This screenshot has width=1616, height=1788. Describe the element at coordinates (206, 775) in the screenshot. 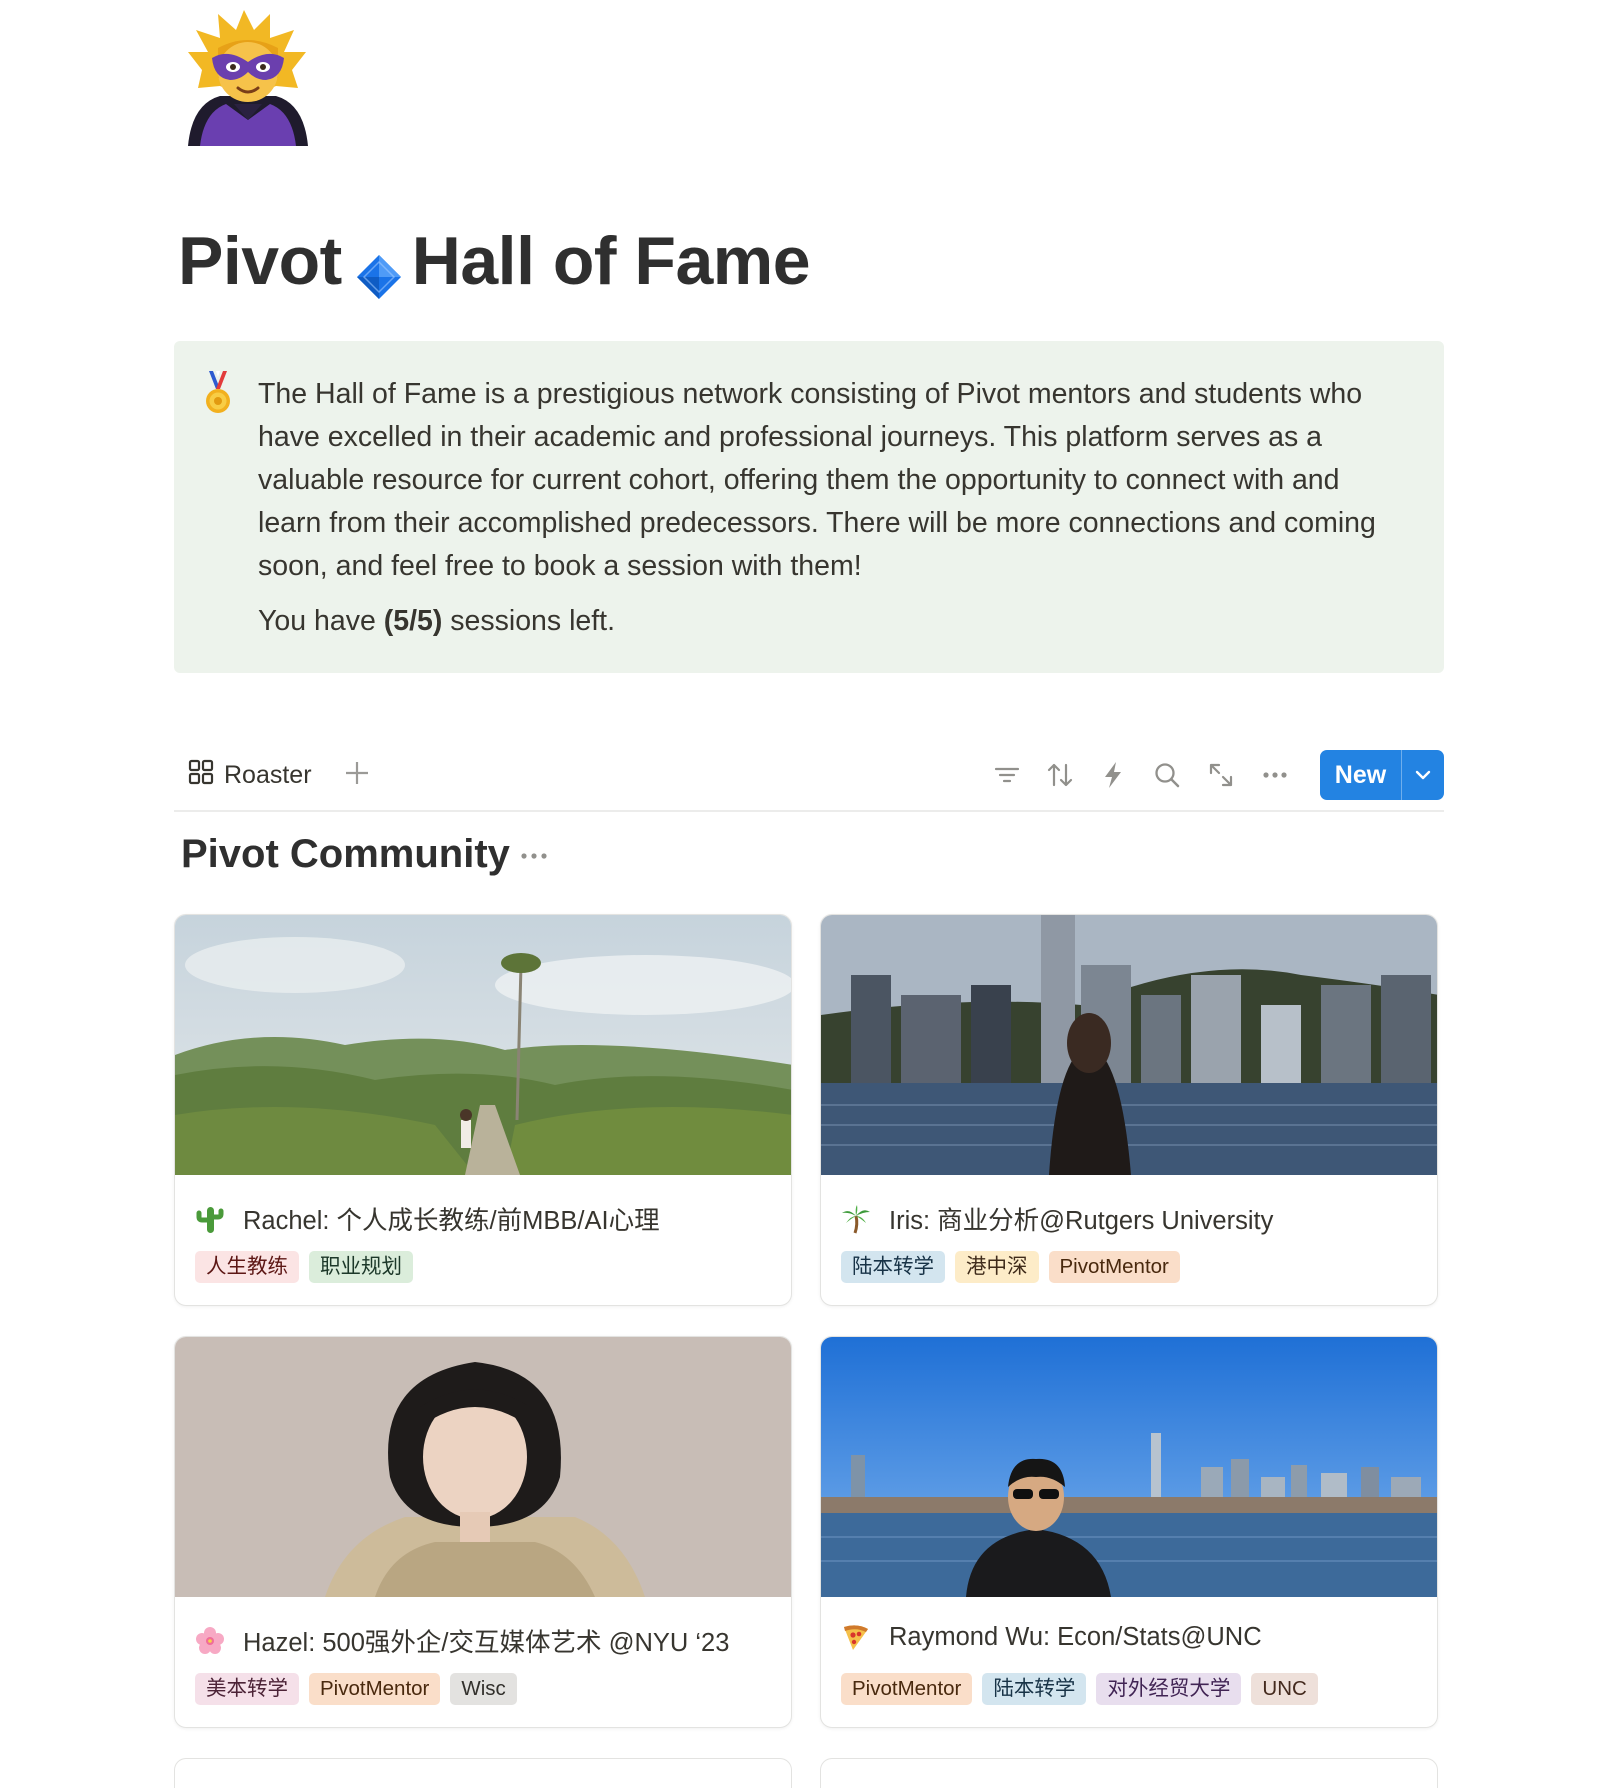

I see `gallery-grid-icon` at that location.